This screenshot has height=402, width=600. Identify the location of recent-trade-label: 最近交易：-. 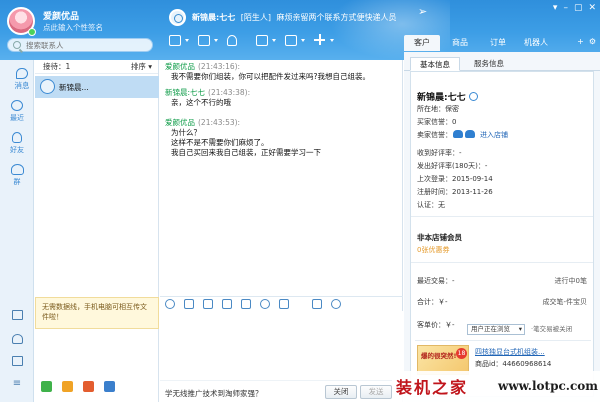
(436, 281).